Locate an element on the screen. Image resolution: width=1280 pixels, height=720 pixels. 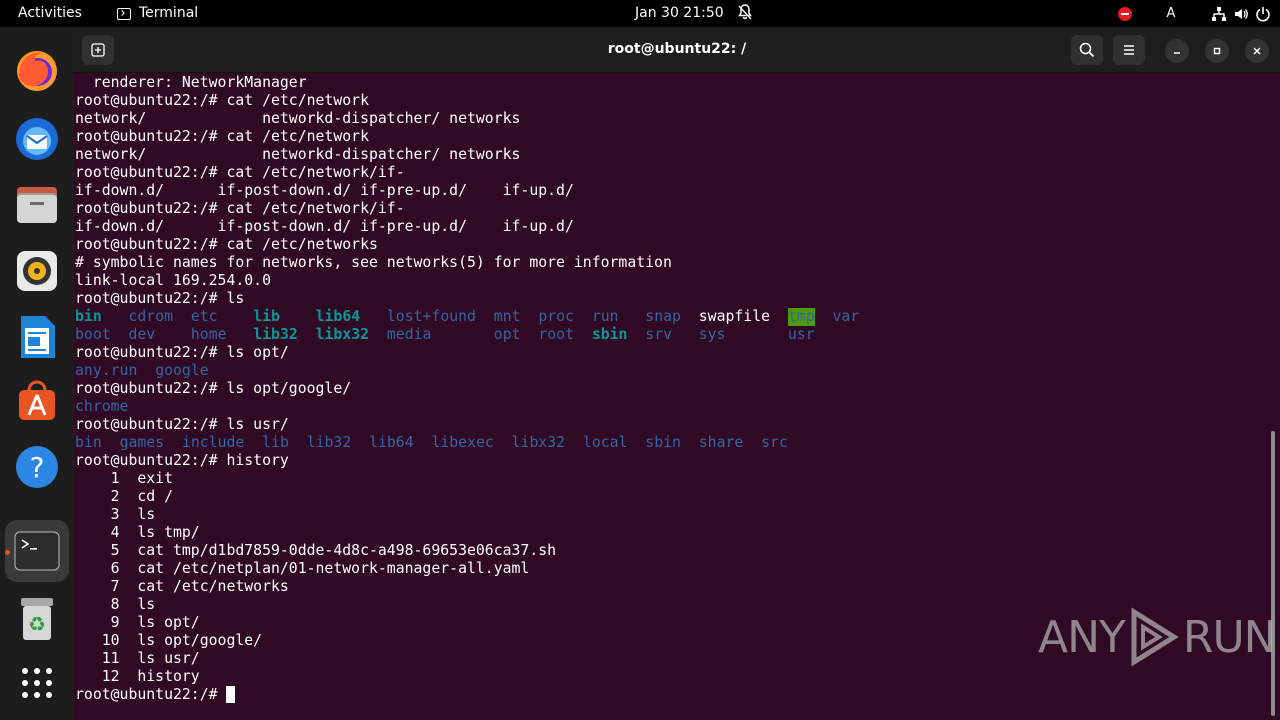
ls-entry: lost+found is located at coordinates (431, 316).